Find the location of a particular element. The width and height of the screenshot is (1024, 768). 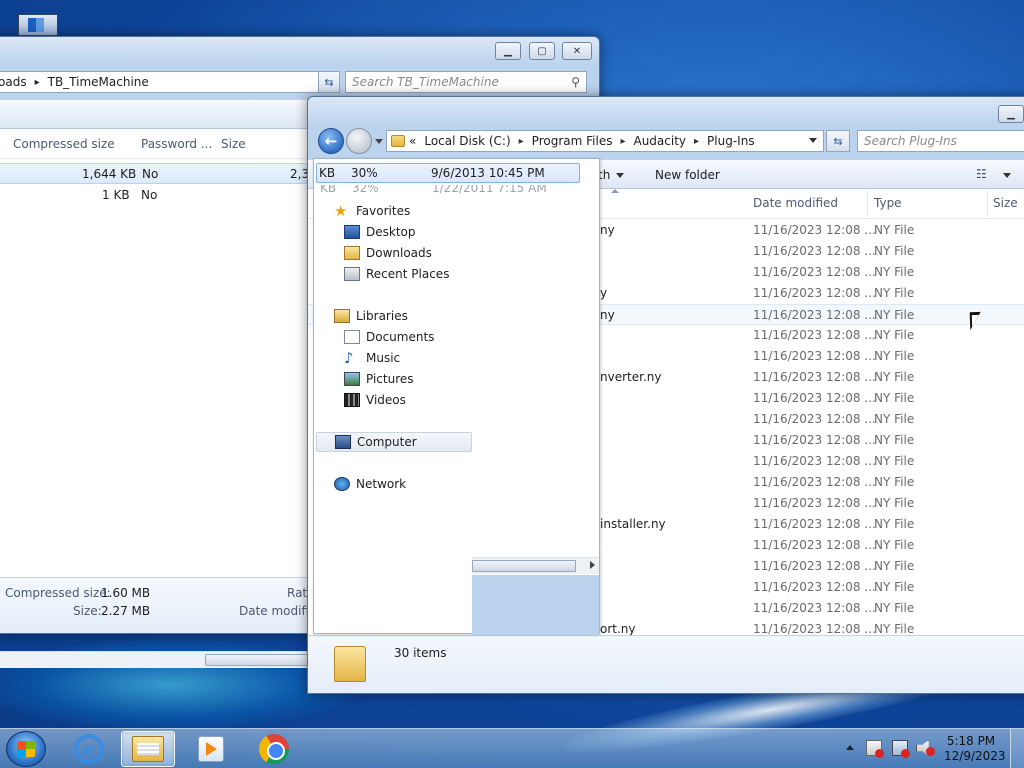

address-dropdown-icon is located at coordinates (813, 140).